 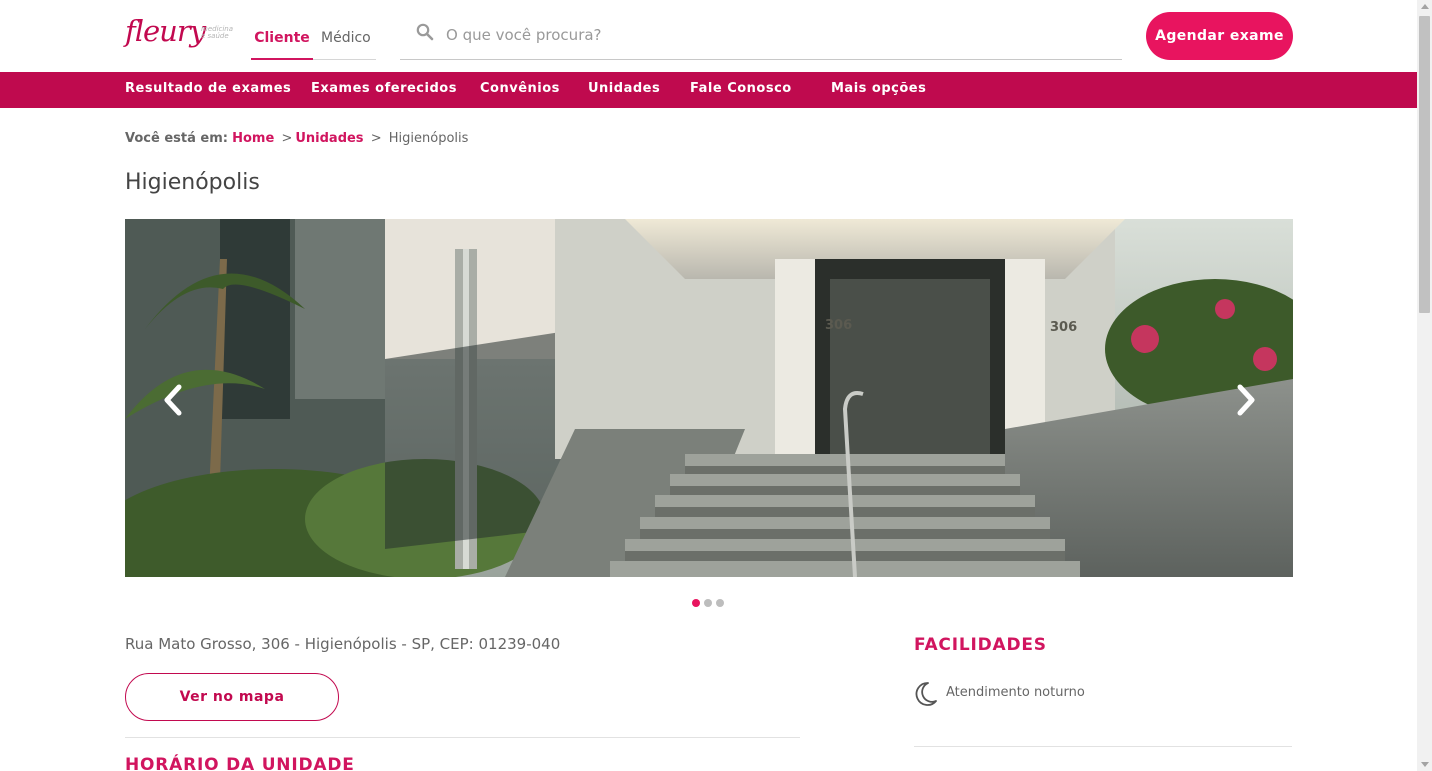 What do you see at coordinates (878, 88) in the screenshot?
I see `nav-item-mais-opcoes: Mais opções` at bounding box center [878, 88].